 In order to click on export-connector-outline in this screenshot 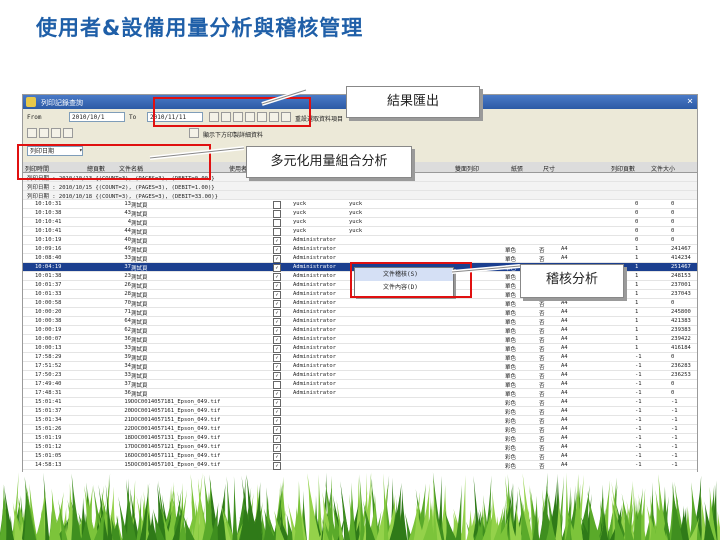, I will do `click(284, 97)`.